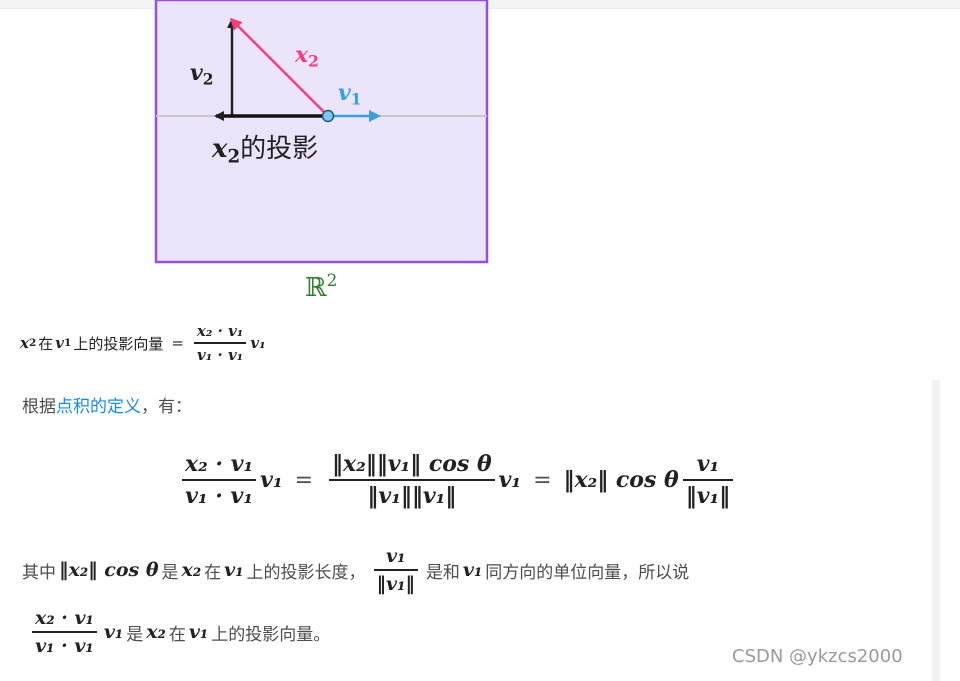 Image resolution: width=960 pixels, height=681 pixels. Describe the element at coordinates (321, 132) in the screenshot. I see `vector-space-panel` at that location.